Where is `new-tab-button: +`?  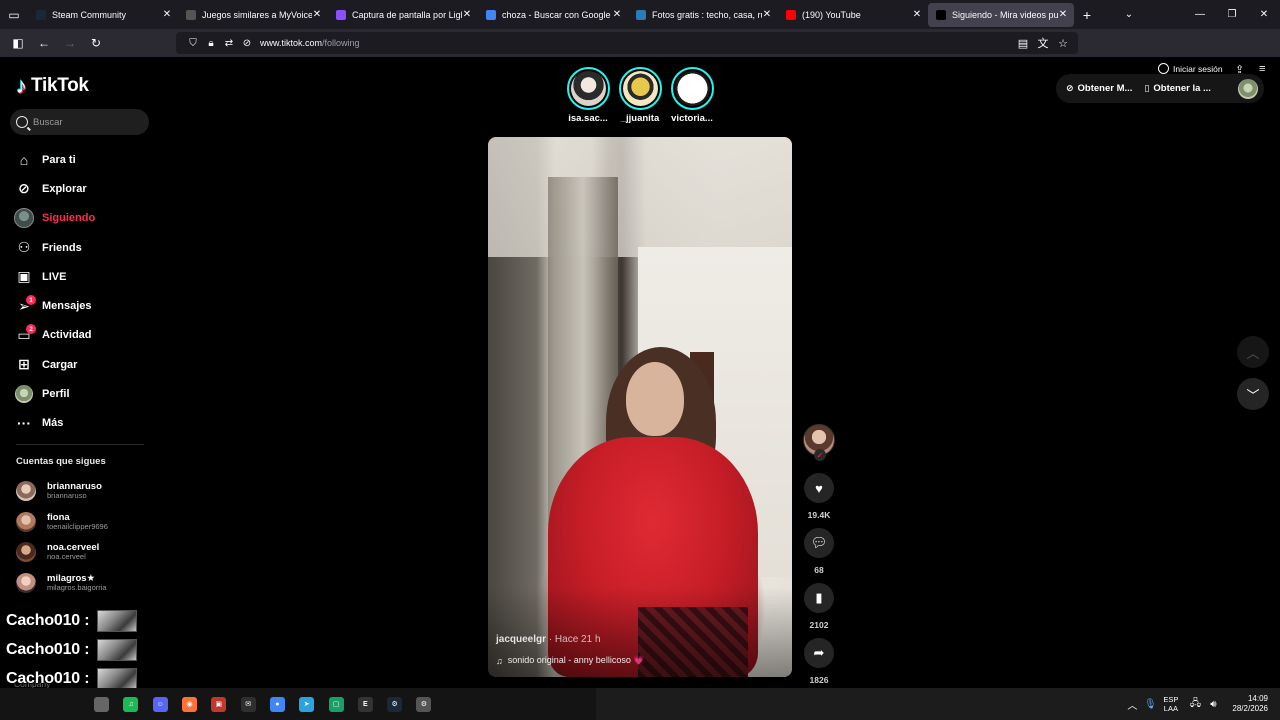
new-tab-button: + is located at coordinates (1087, 15).